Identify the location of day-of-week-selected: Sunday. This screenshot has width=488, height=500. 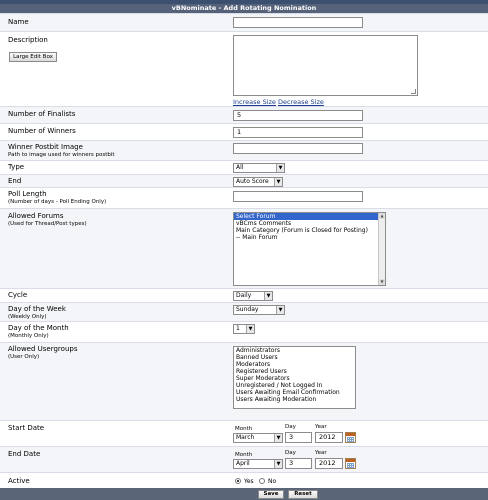
(247, 309).